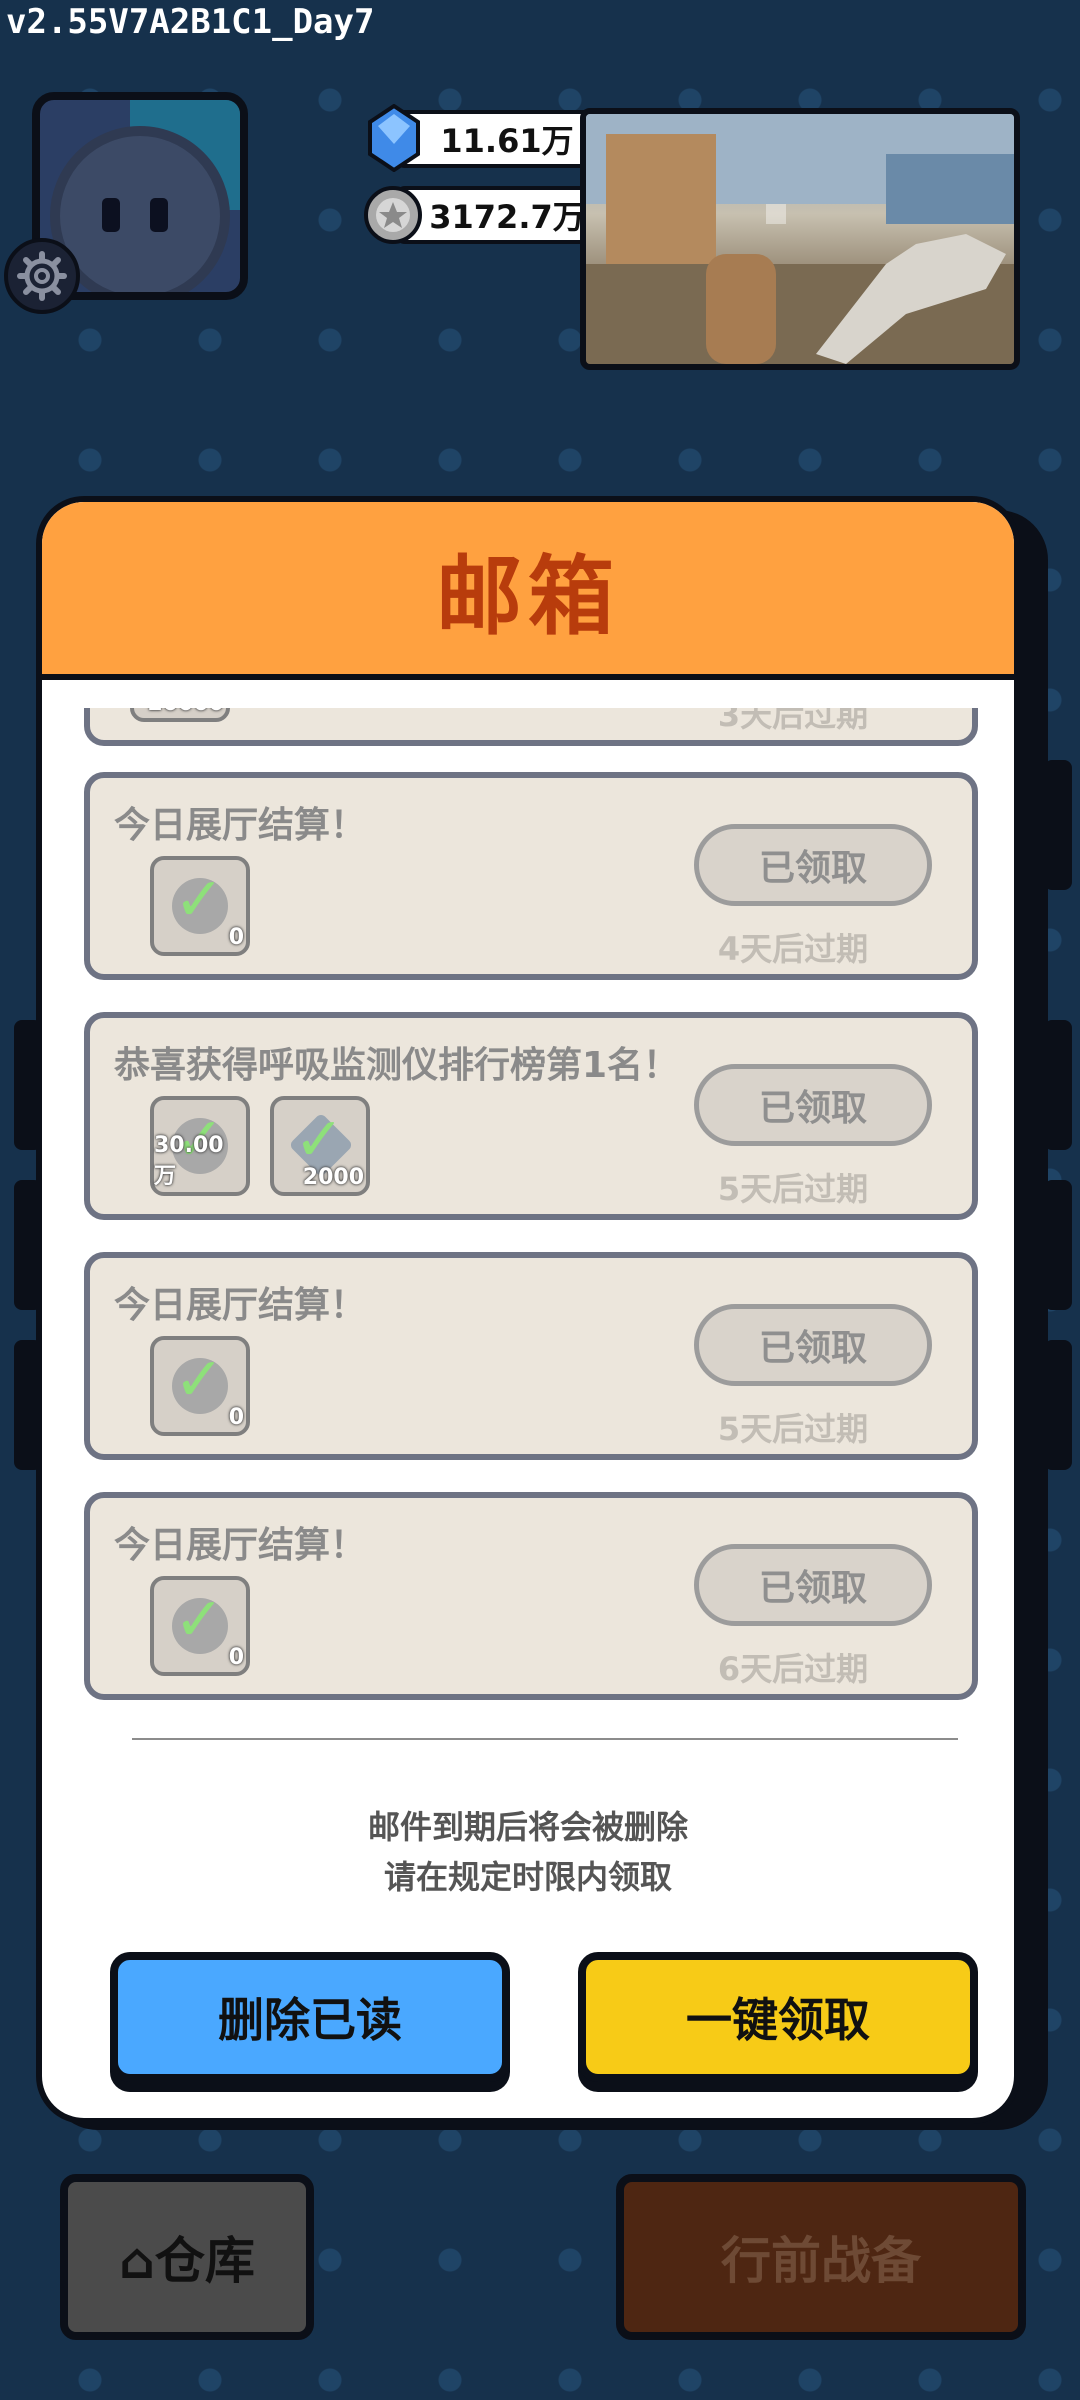 The image size is (1080, 2400). I want to click on expire-label: 6天后过期, so click(793, 1669).